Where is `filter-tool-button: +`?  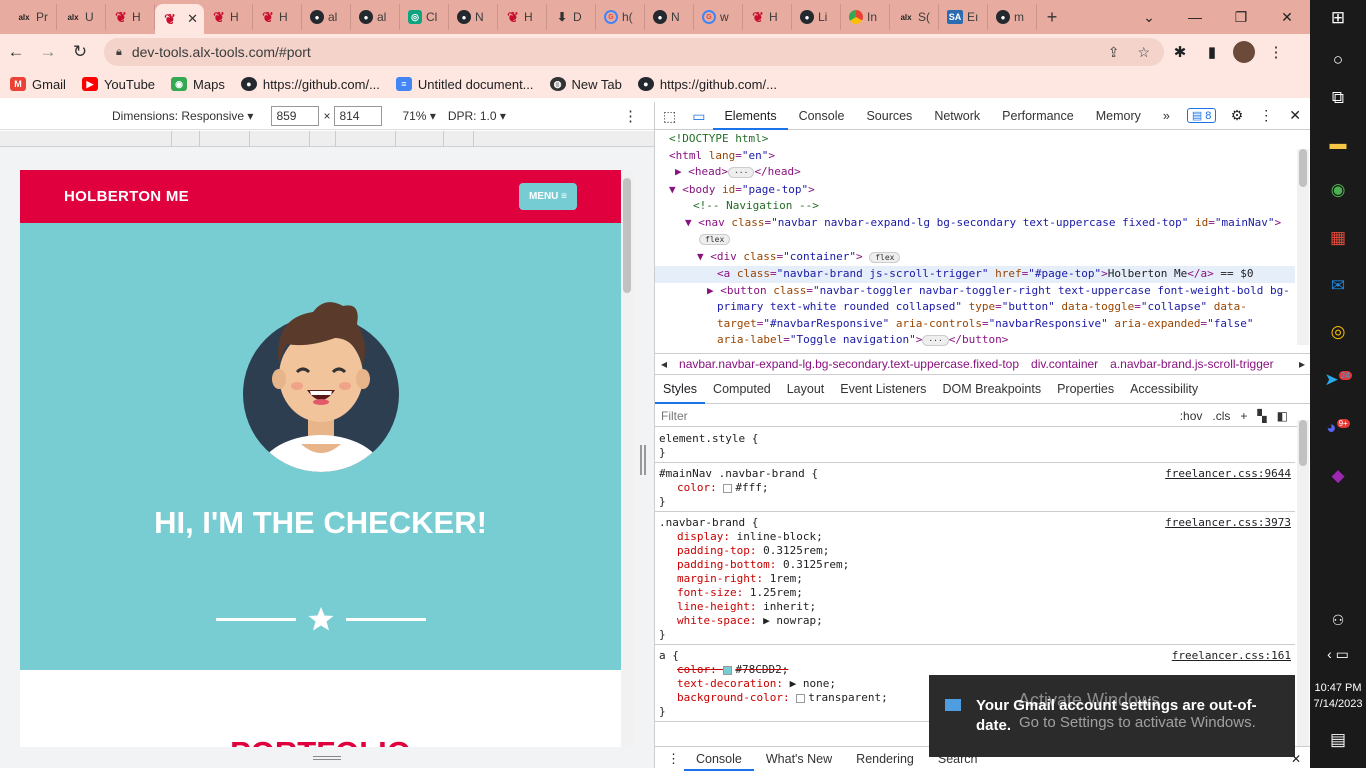
filter-tool-button: + is located at coordinates (1243, 416).